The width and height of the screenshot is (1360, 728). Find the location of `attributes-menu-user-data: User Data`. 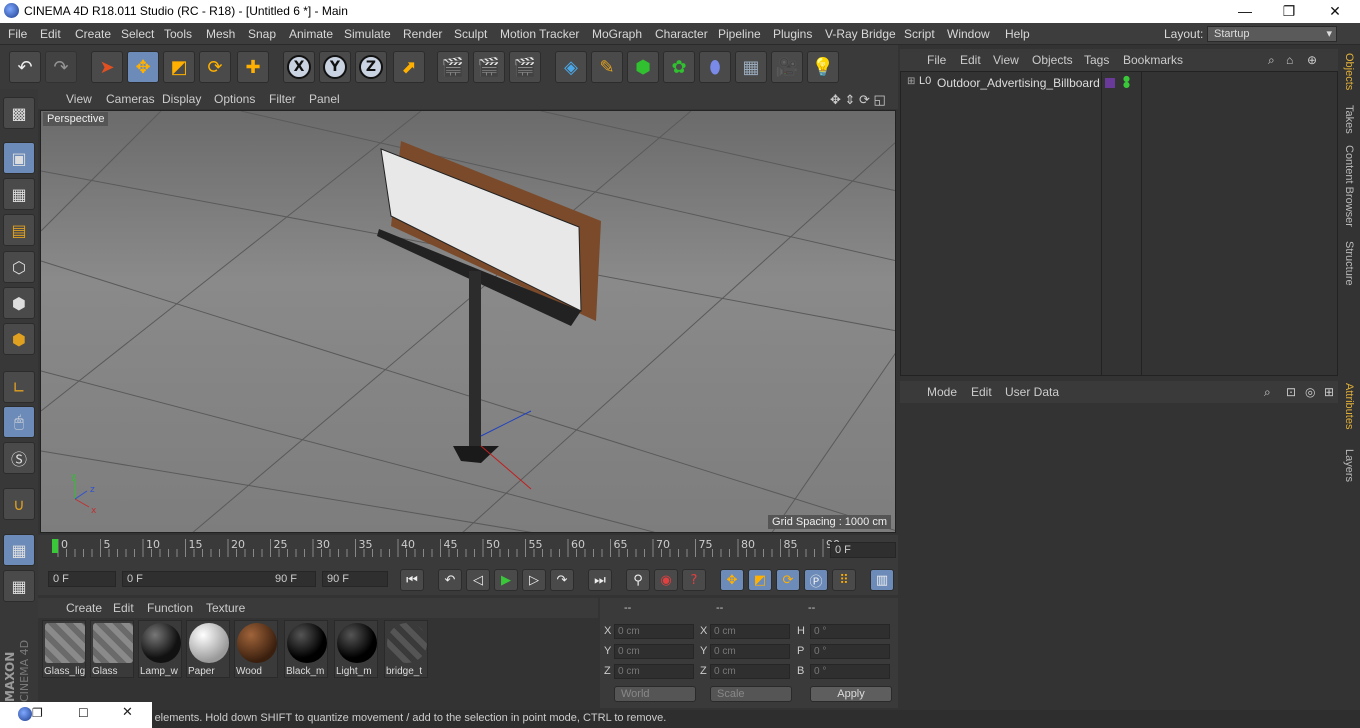

attributes-menu-user-data: User Data is located at coordinates (1032, 392).